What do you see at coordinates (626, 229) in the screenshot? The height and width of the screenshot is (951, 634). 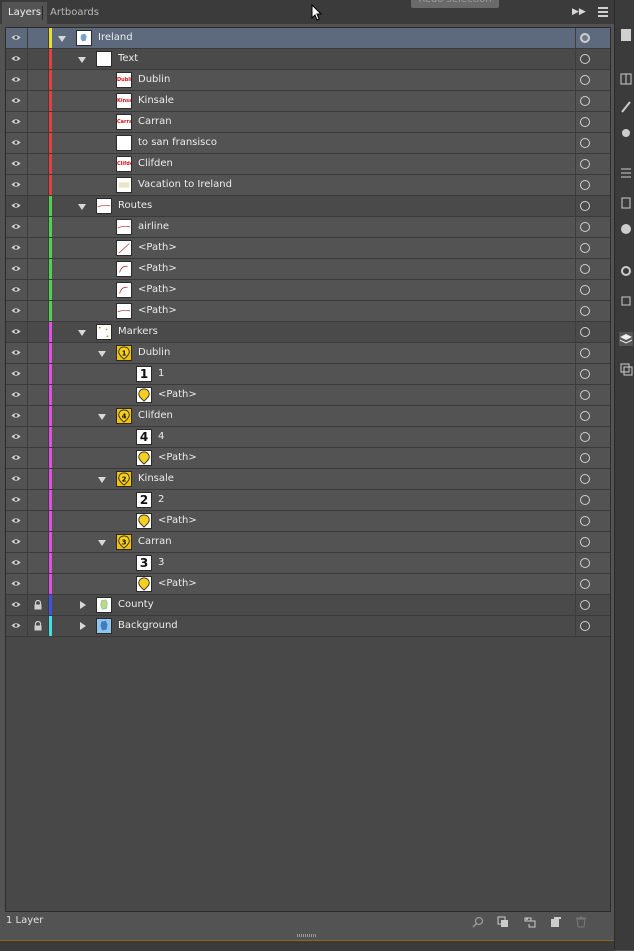 I see `circle-icon` at bounding box center [626, 229].